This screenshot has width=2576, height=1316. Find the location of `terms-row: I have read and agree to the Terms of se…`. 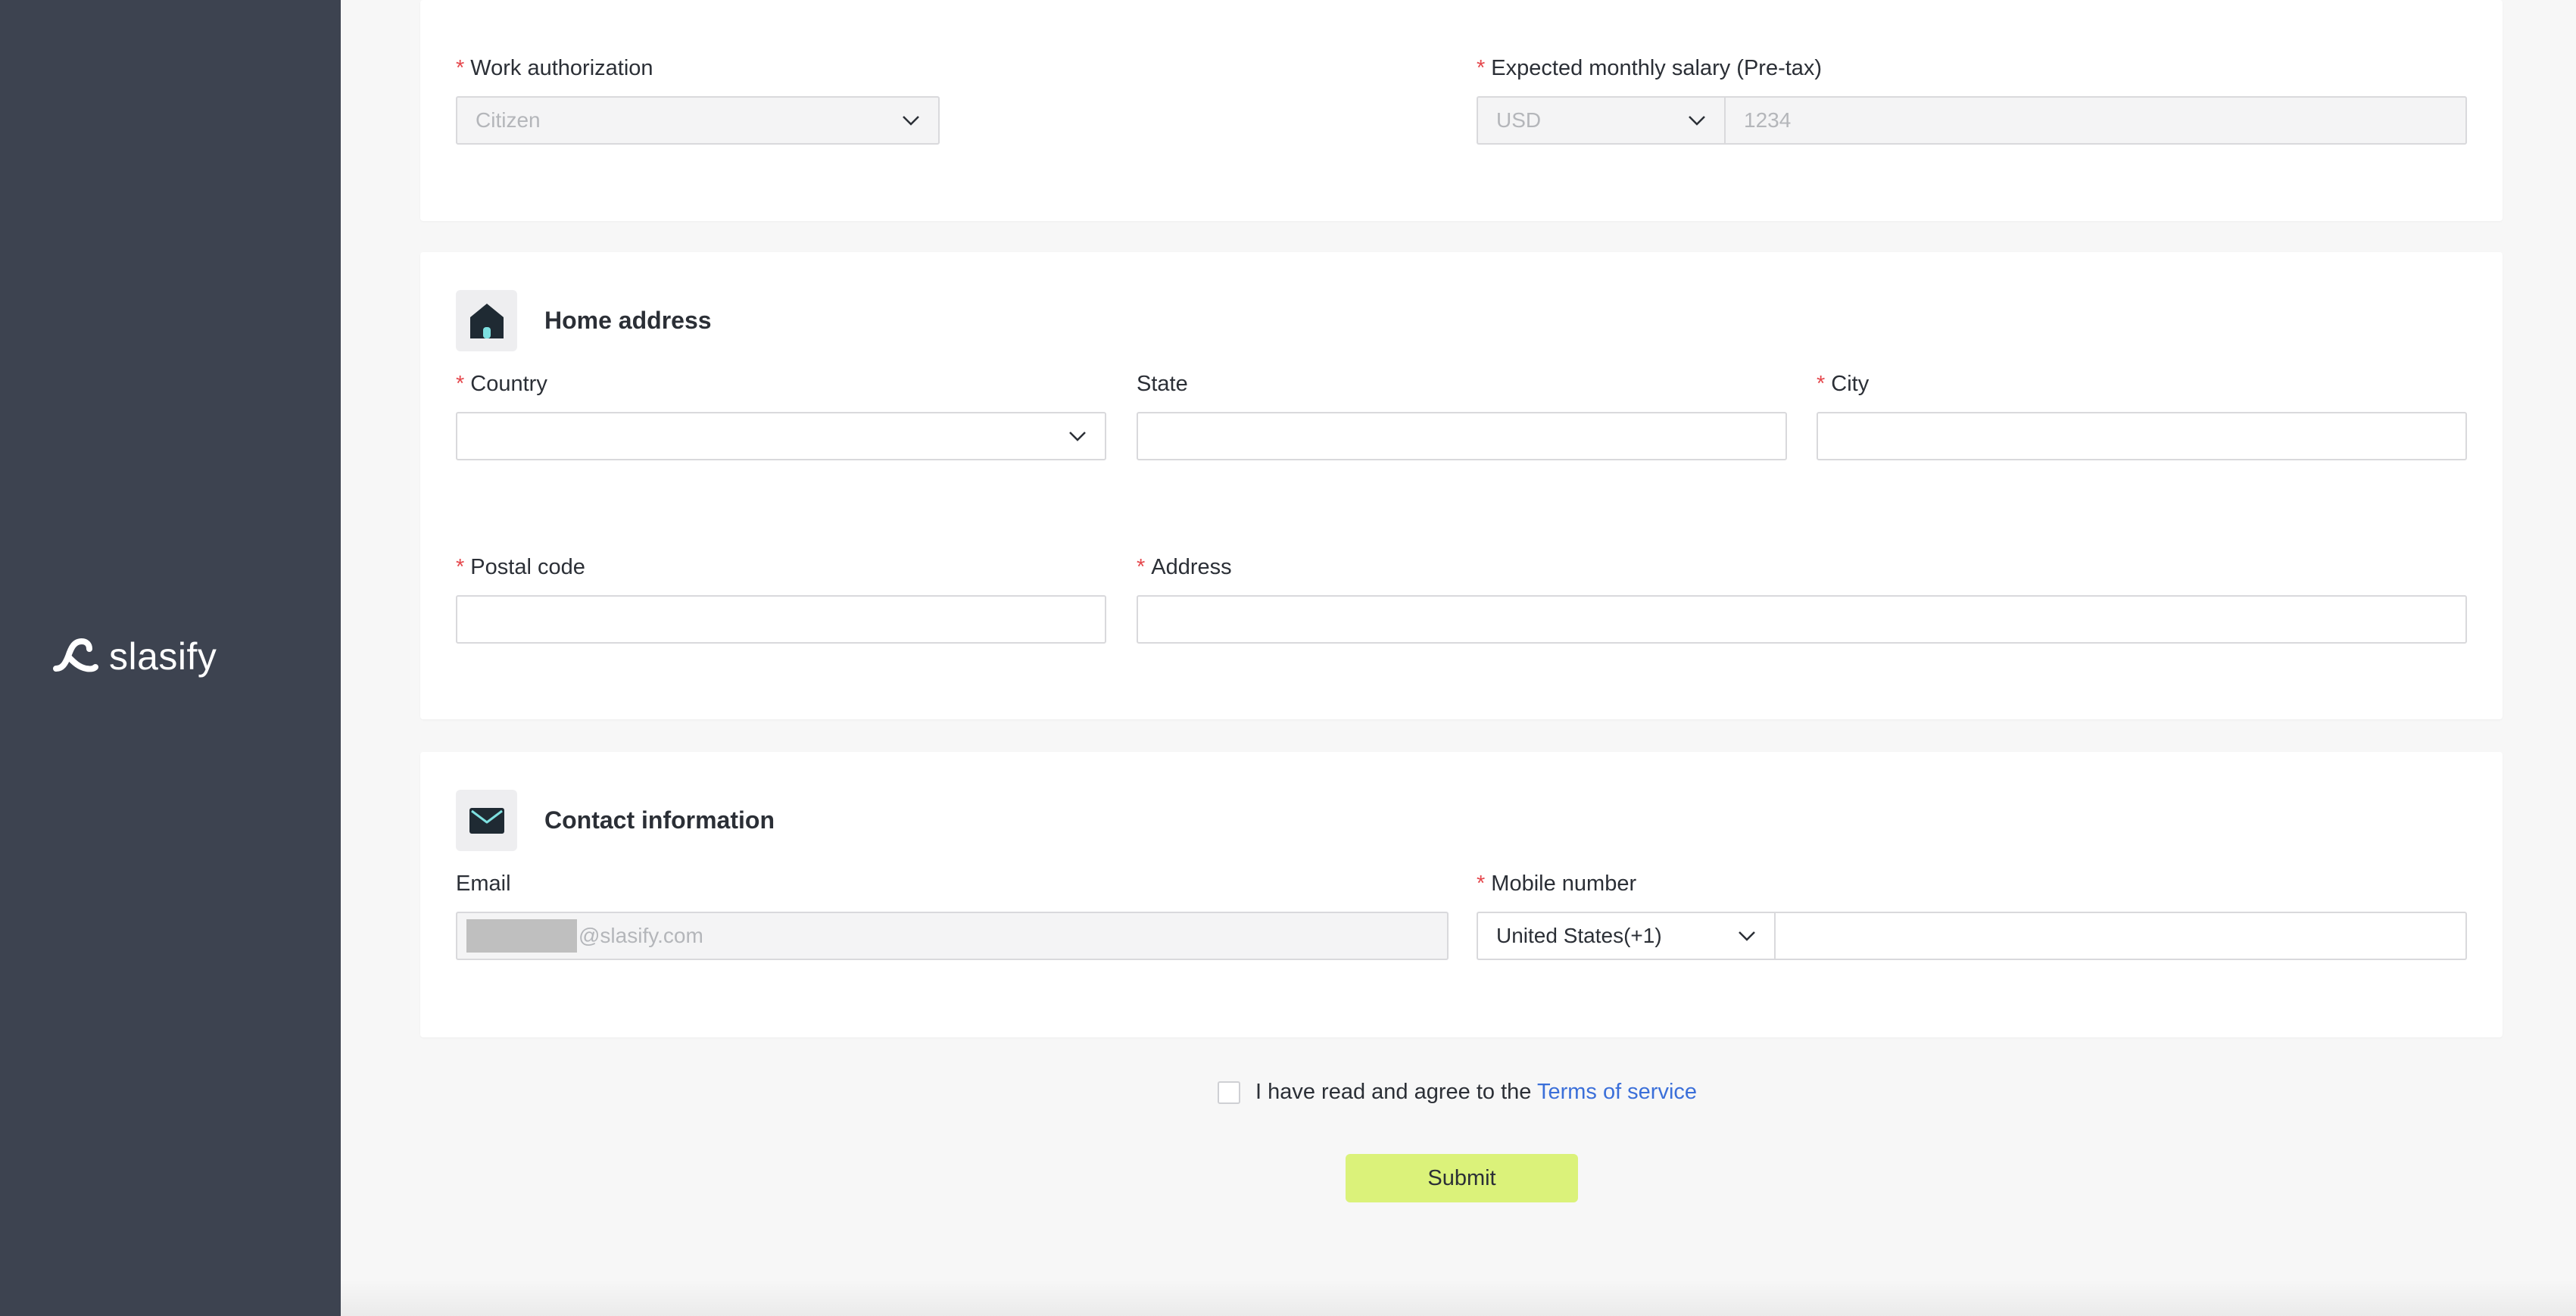

terms-row: I have read and agree to the Terms of se… is located at coordinates (1457, 1092).